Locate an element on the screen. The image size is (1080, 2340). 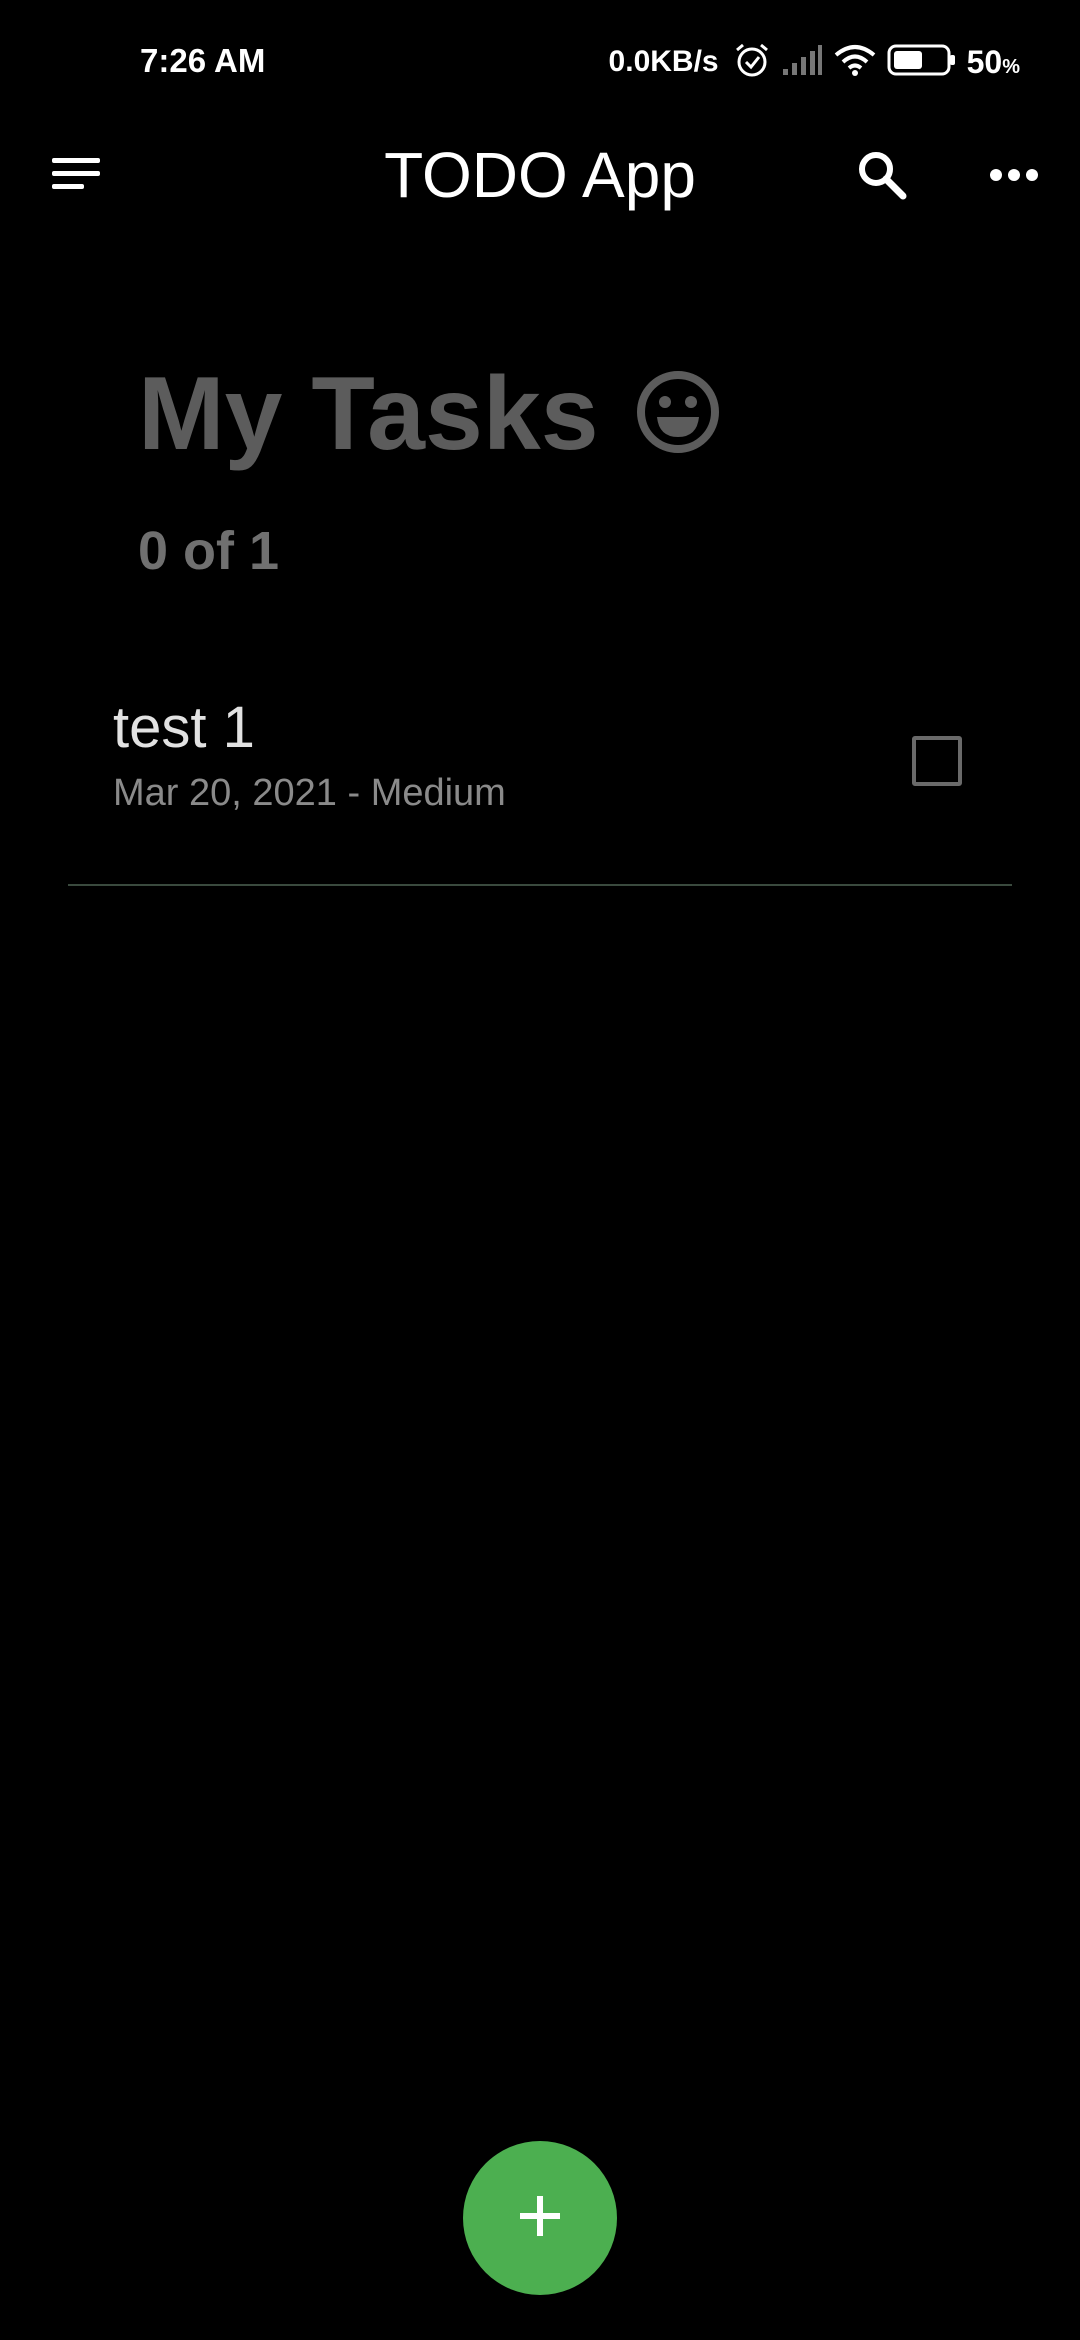
more-icon is located at coordinates (1014, 177).